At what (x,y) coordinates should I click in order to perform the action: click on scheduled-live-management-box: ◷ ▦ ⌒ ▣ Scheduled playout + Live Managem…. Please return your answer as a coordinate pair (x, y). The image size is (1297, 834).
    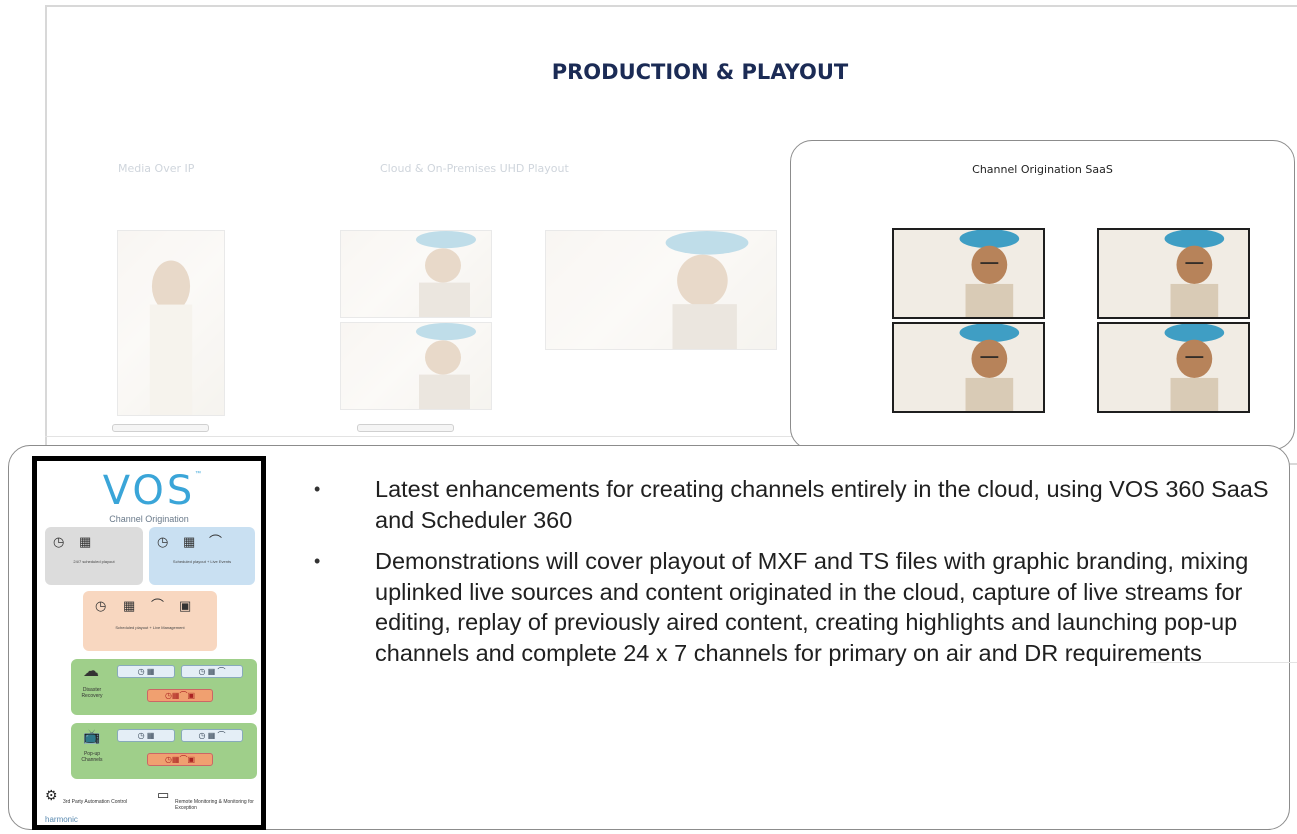
    Looking at the image, I should click on (150, 621).